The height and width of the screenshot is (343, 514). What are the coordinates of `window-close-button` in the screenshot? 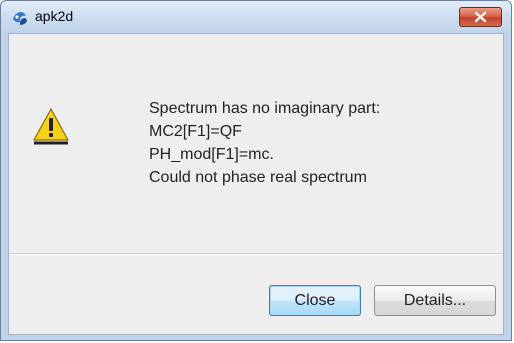 It's located at (480, 17).